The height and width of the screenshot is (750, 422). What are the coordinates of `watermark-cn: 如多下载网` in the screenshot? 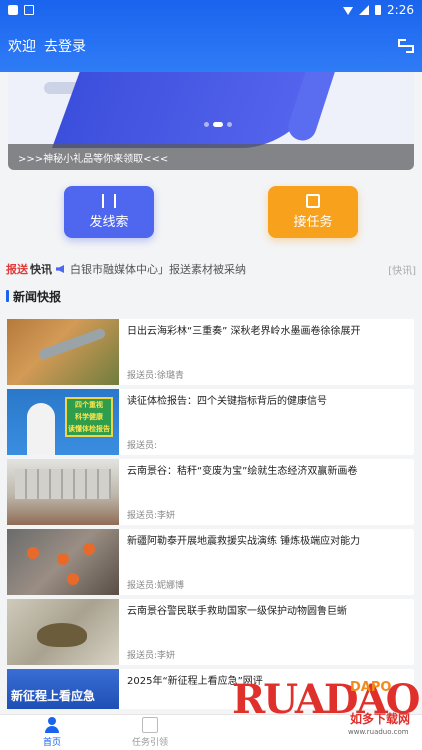 It's located at (380, 719).